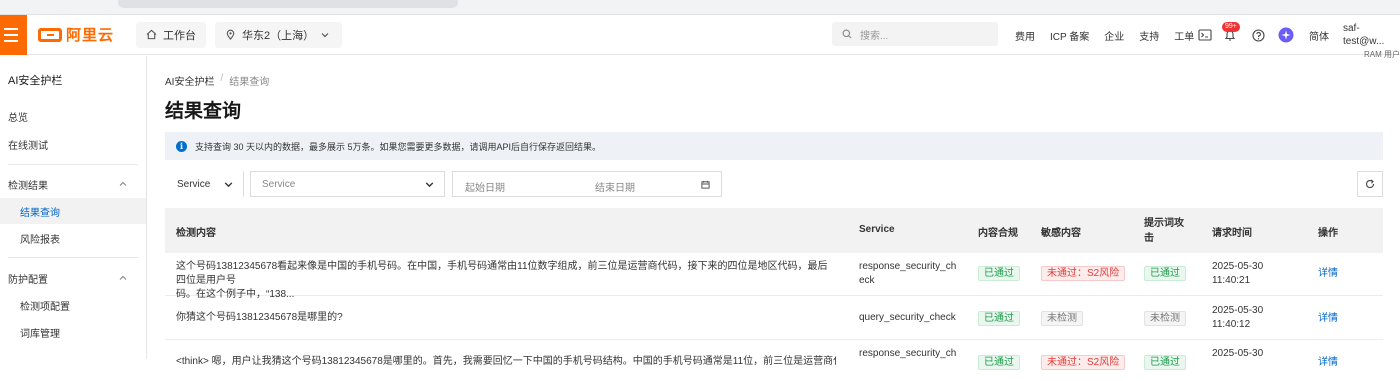 Image resolution: width=1400 pixels, height=381 pixels. I want to click on workbench-button: 工作台, so click(171, 34).